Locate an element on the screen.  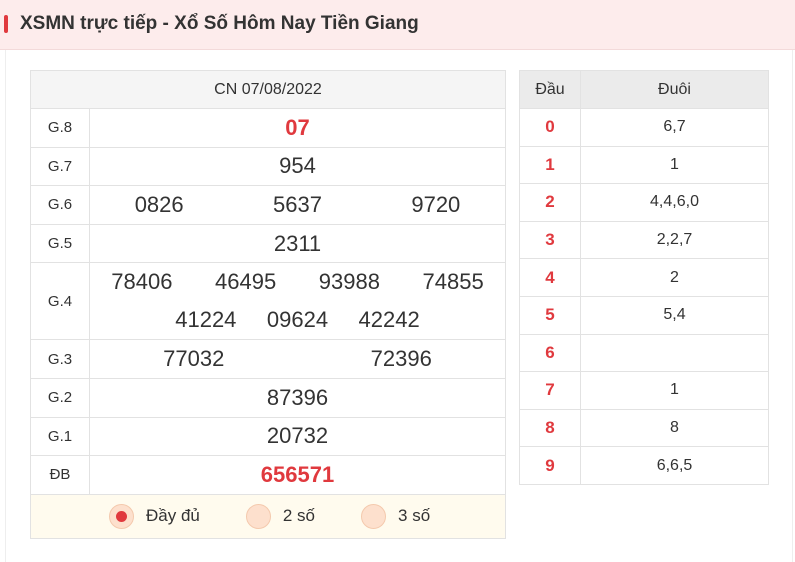
radio-selected-icon is located at coordinates (121, 516).